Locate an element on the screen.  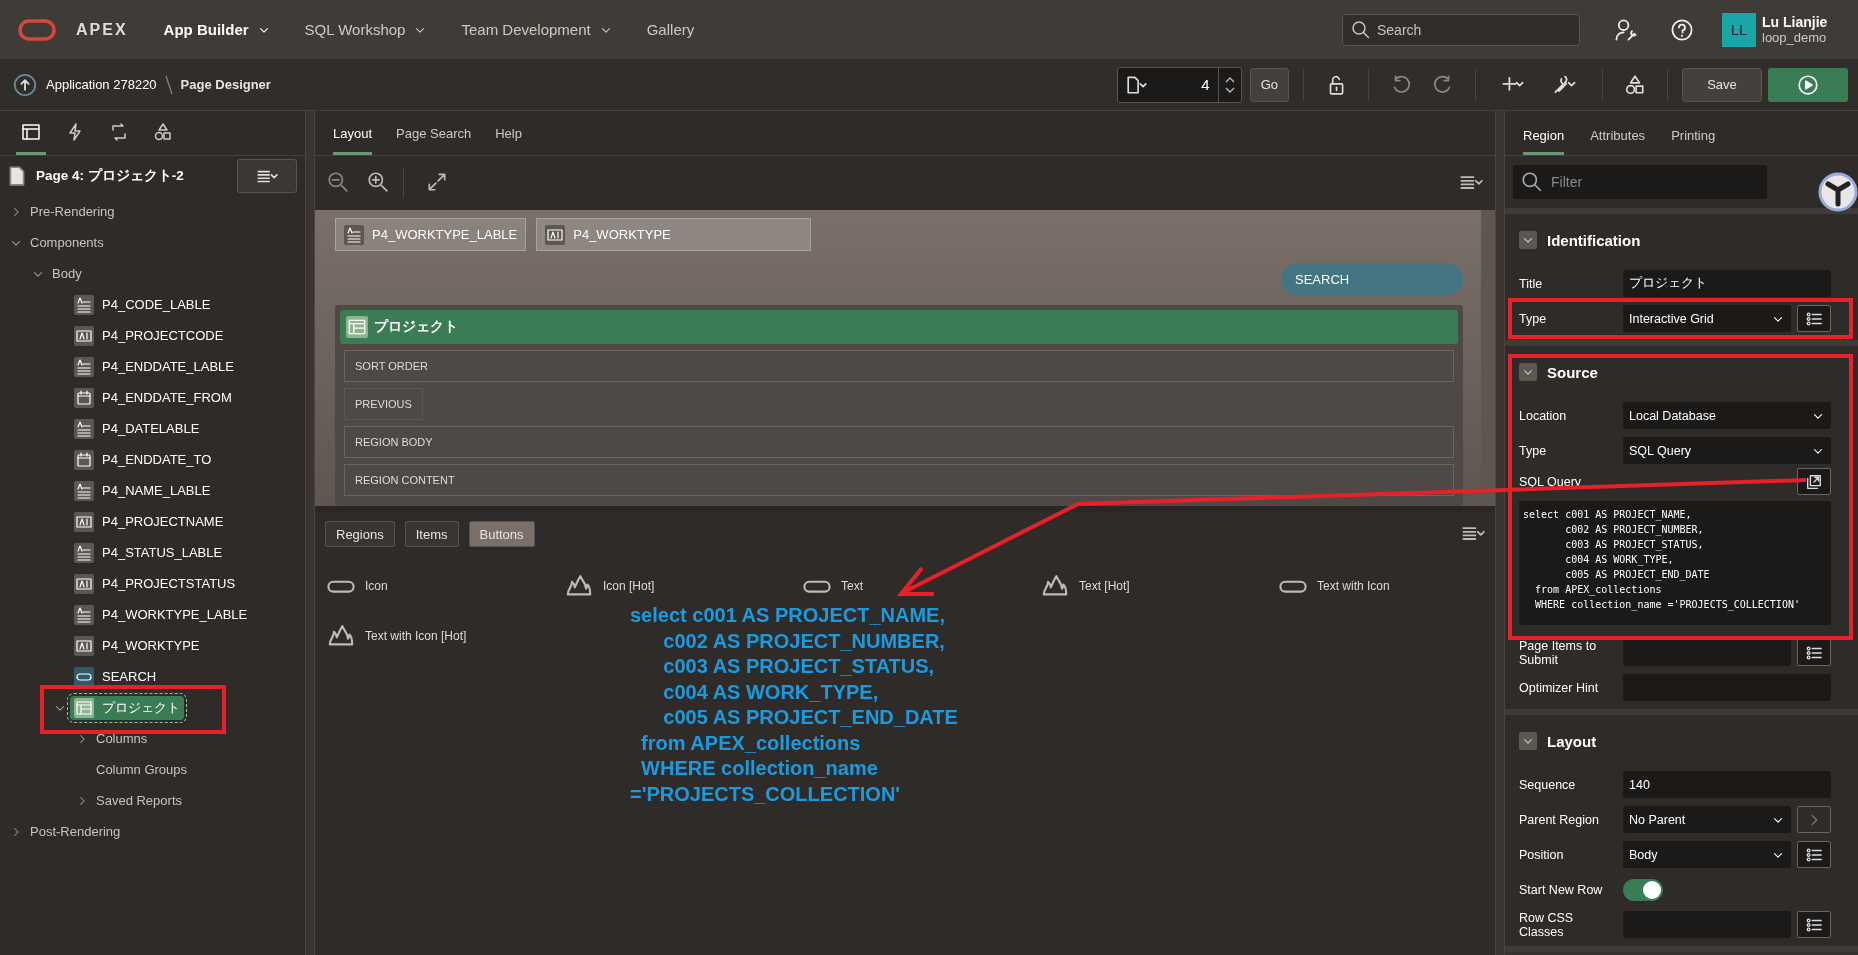
assistant-logo-icon is located at coordinates (1838, 192).